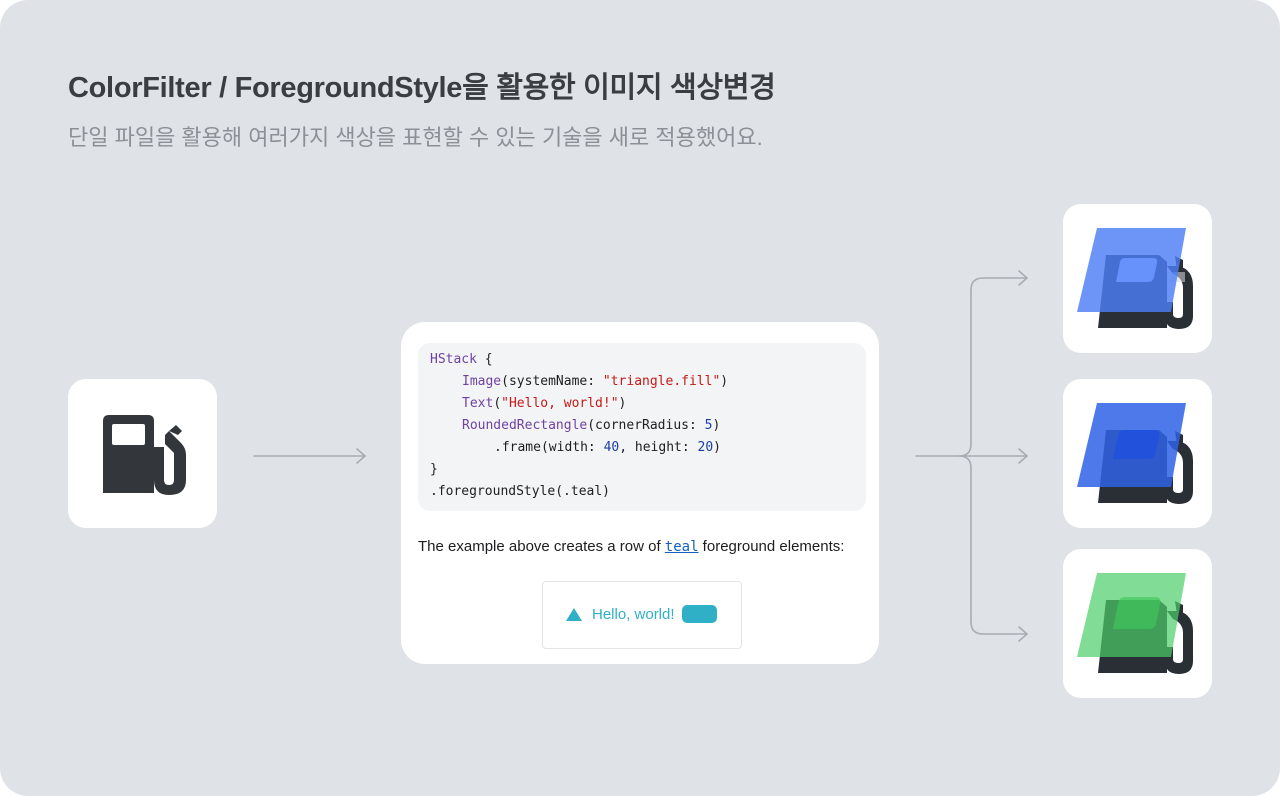 This screenshot has width=1280, height=796. I want to click on output-tile-green, so click(1137, 623).